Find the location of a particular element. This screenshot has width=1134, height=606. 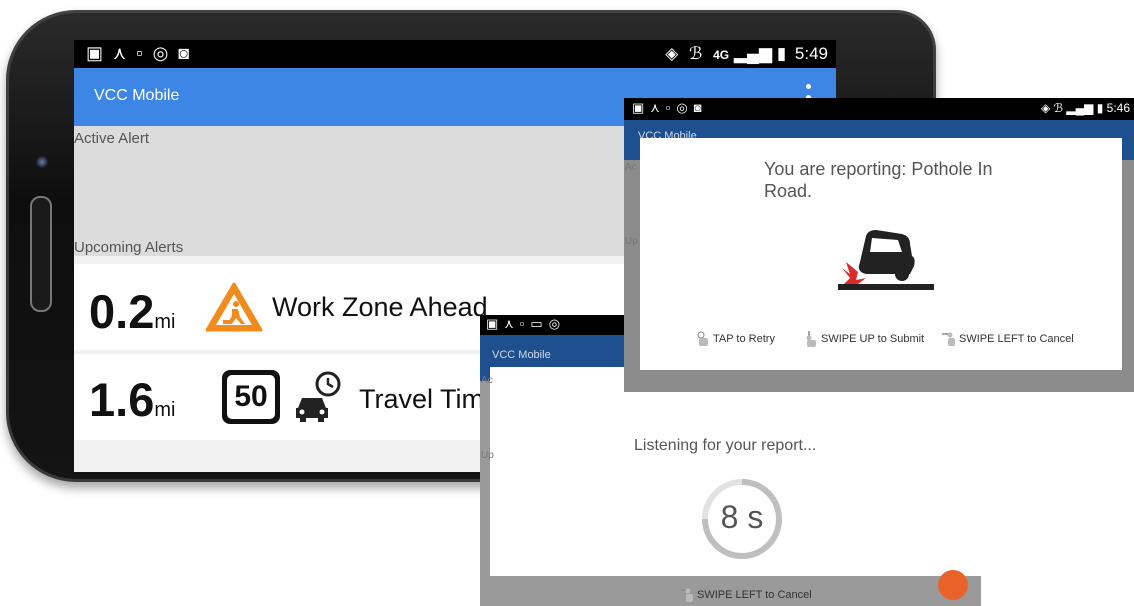

fab-button is located at coordinates (953, 585).